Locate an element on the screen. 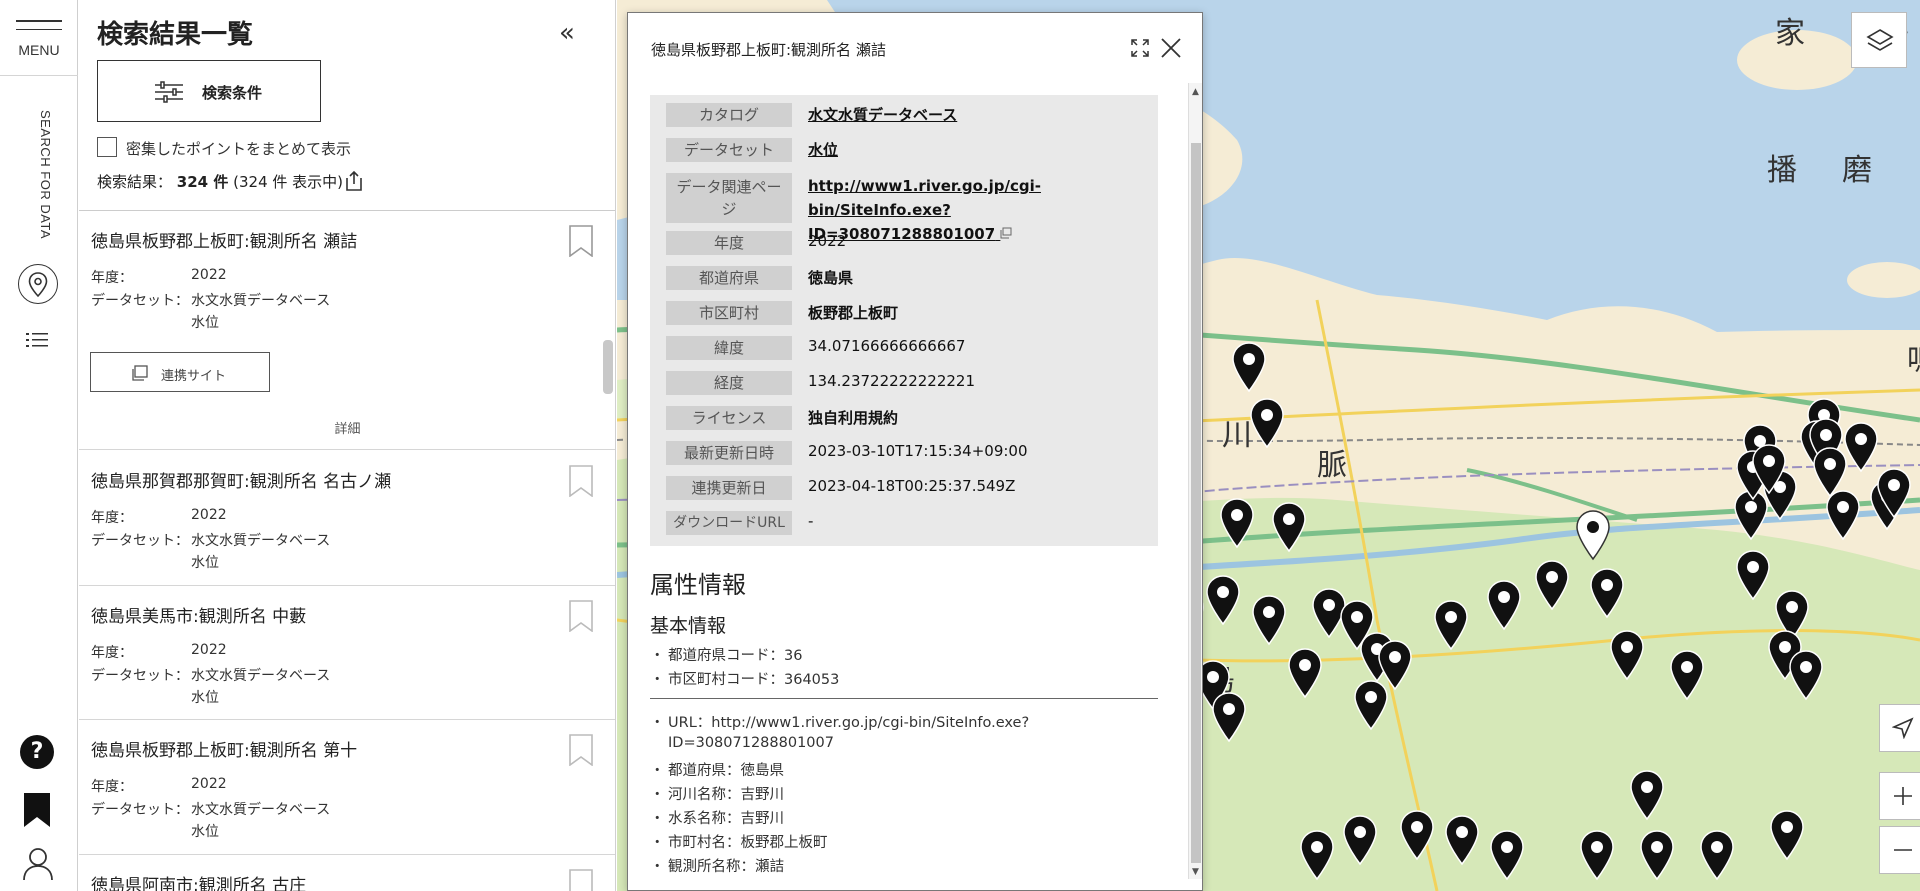  bookmark-nav-button is located at coordinates (37, 812).